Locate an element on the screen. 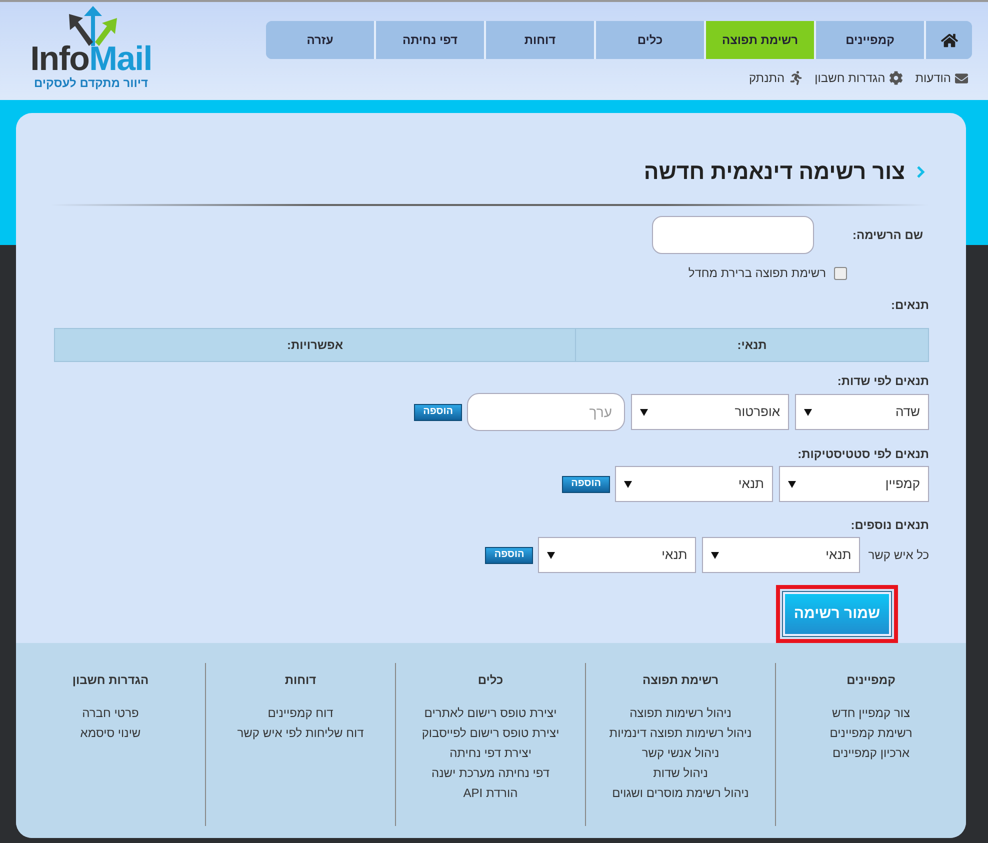 Image resolution: width=988 pixels, height=843 pixels. account-link: התנתק is located at coordinates (775, 78).